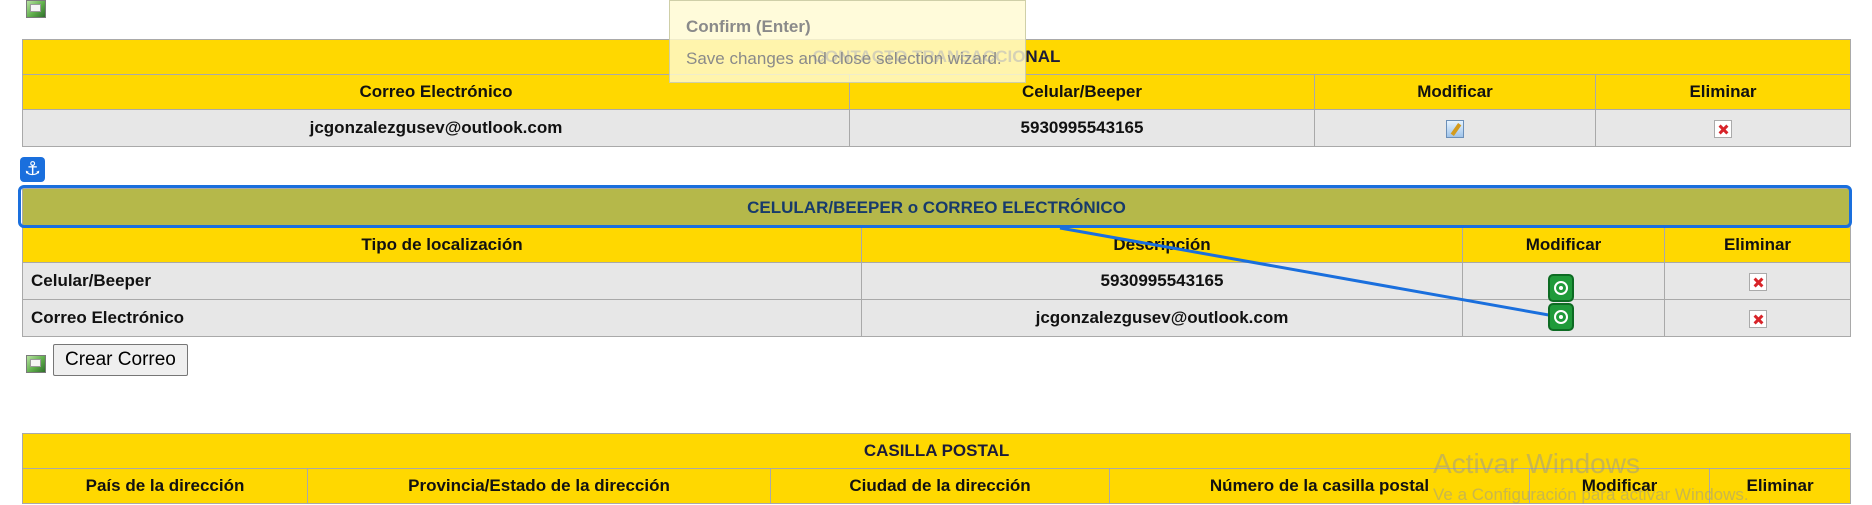 This screenshot has height=505, width=1872. I want to click on descripcion-cell: 5930995543165, so click(1162, 281).